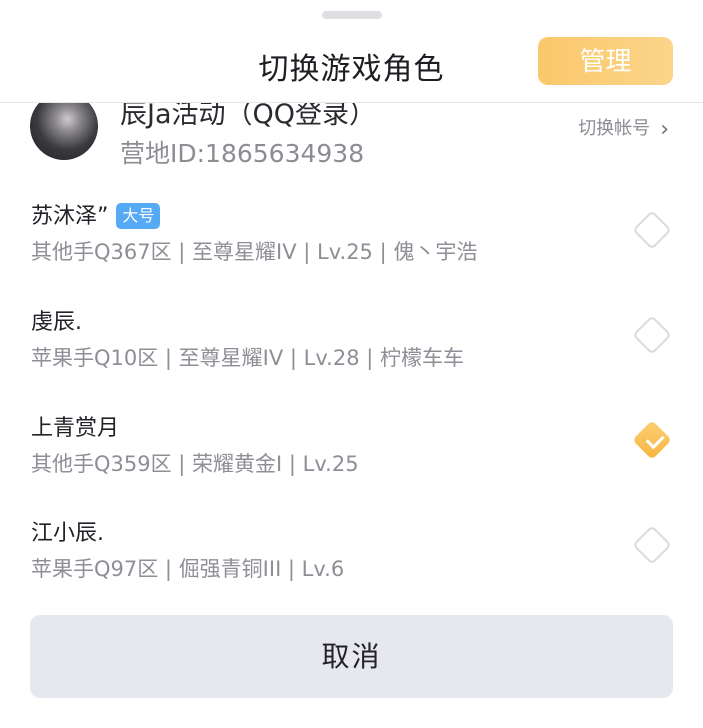 The image size is (703, 728). Describe the element at coordinates (352, 15) in the screenshot. I see `drag-handle` at that location.